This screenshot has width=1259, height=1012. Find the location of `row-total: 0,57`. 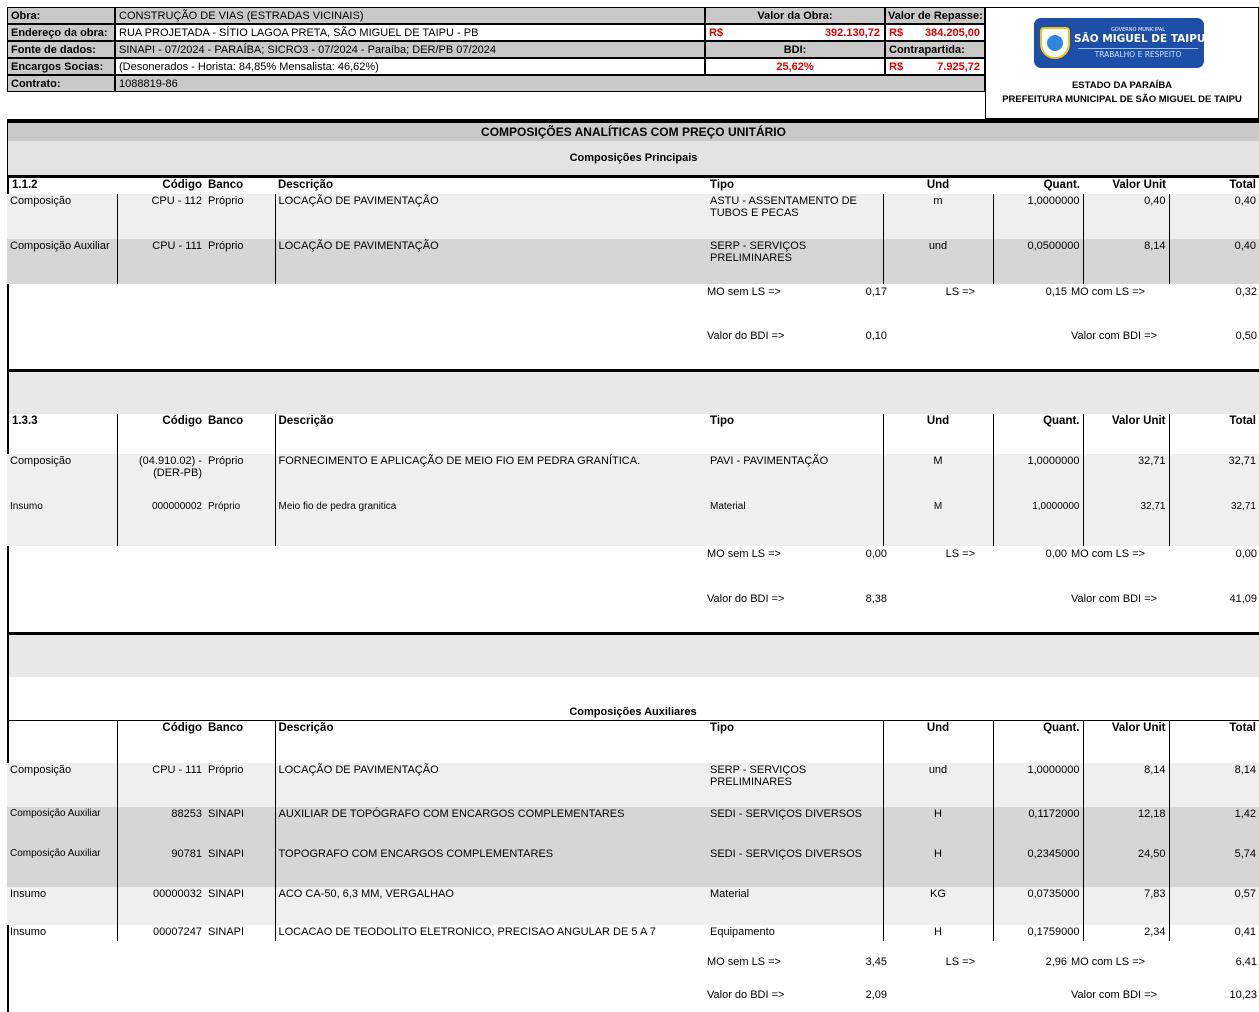

row-total: 0,57 is located at coordinates (1213, 905).